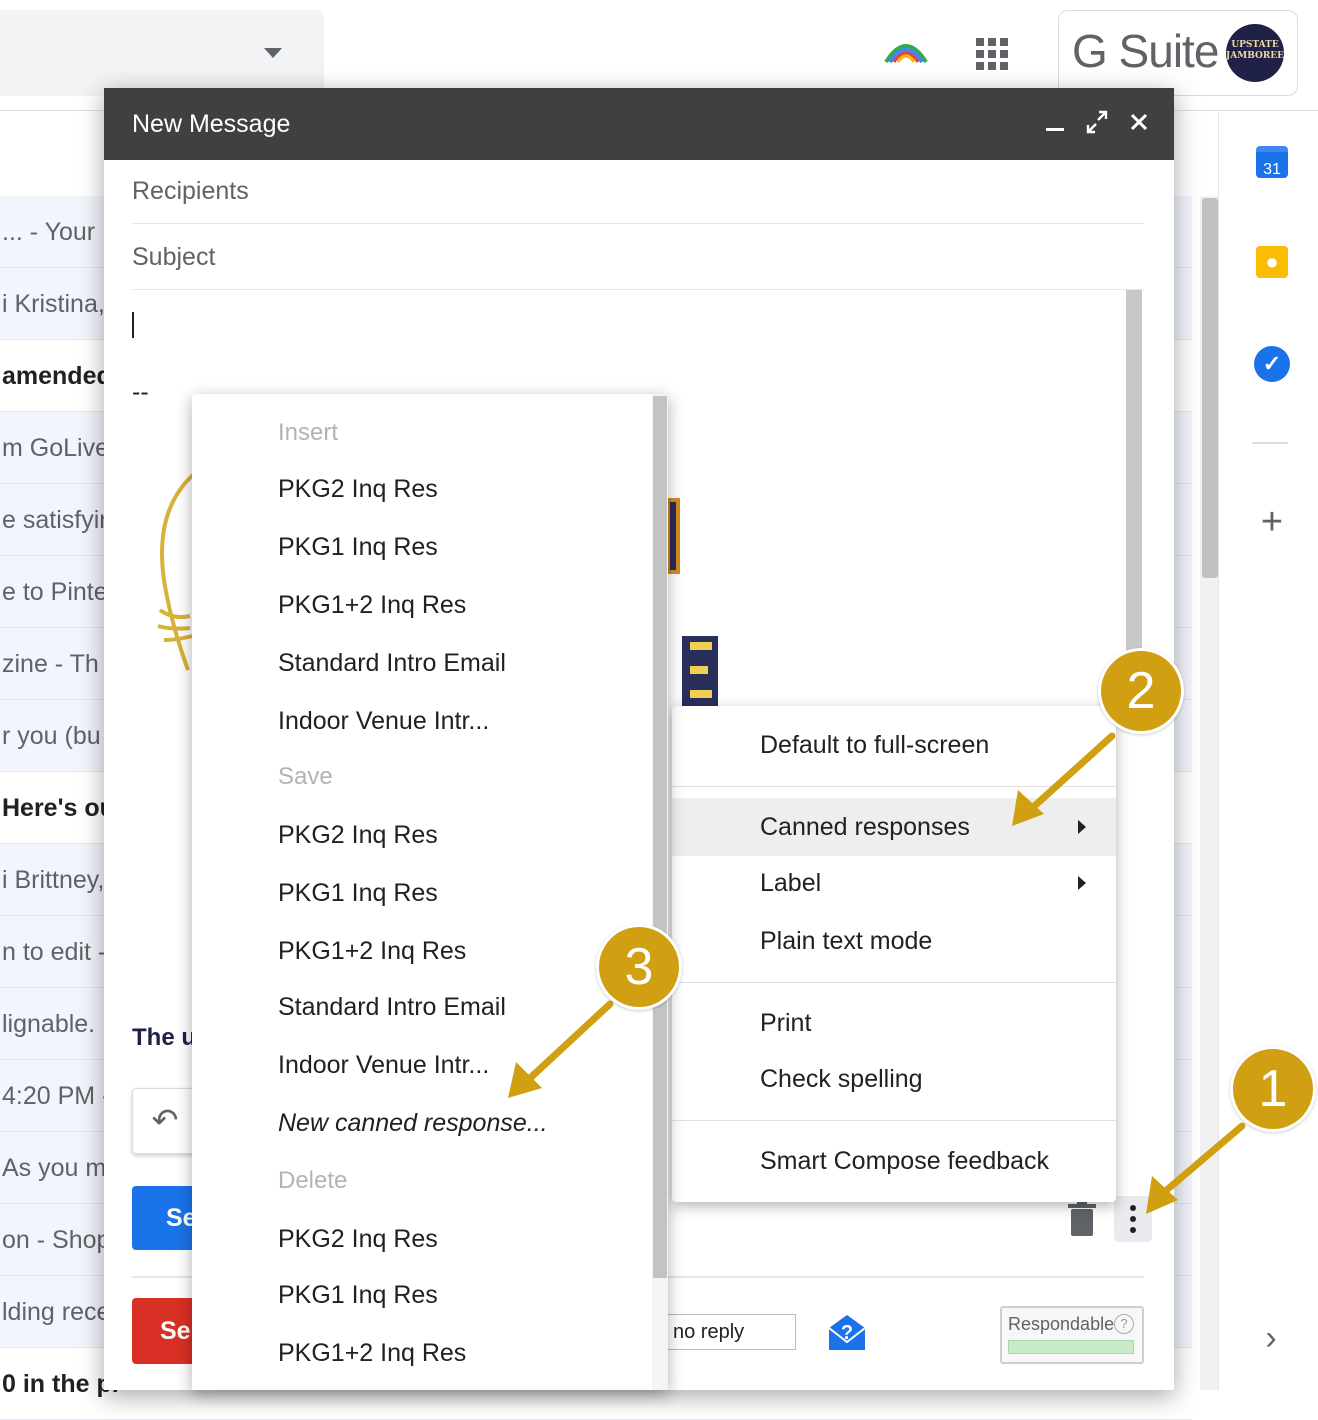 The image size is (1318, 1420). What do you see at coordinates (164, 1037) in the screenshot?
I see `body-text-snippet: The u` at bounding box center [164, 1037].